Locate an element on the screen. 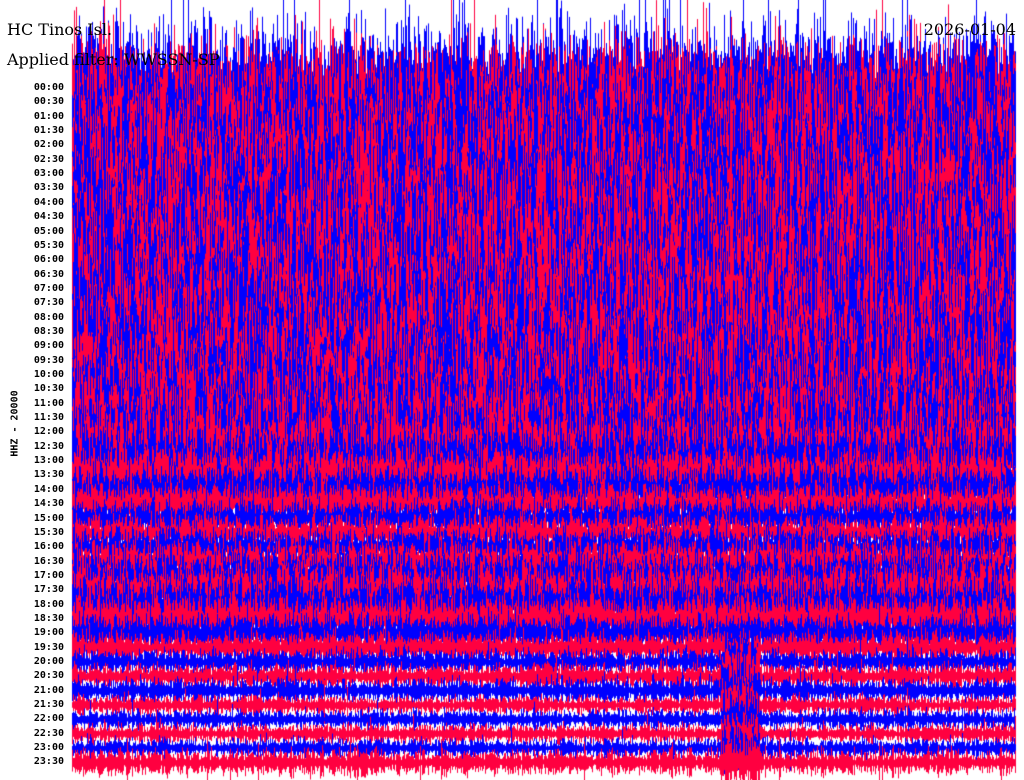  time-tick-label: 03:00 is located at coordinates (48, 174).